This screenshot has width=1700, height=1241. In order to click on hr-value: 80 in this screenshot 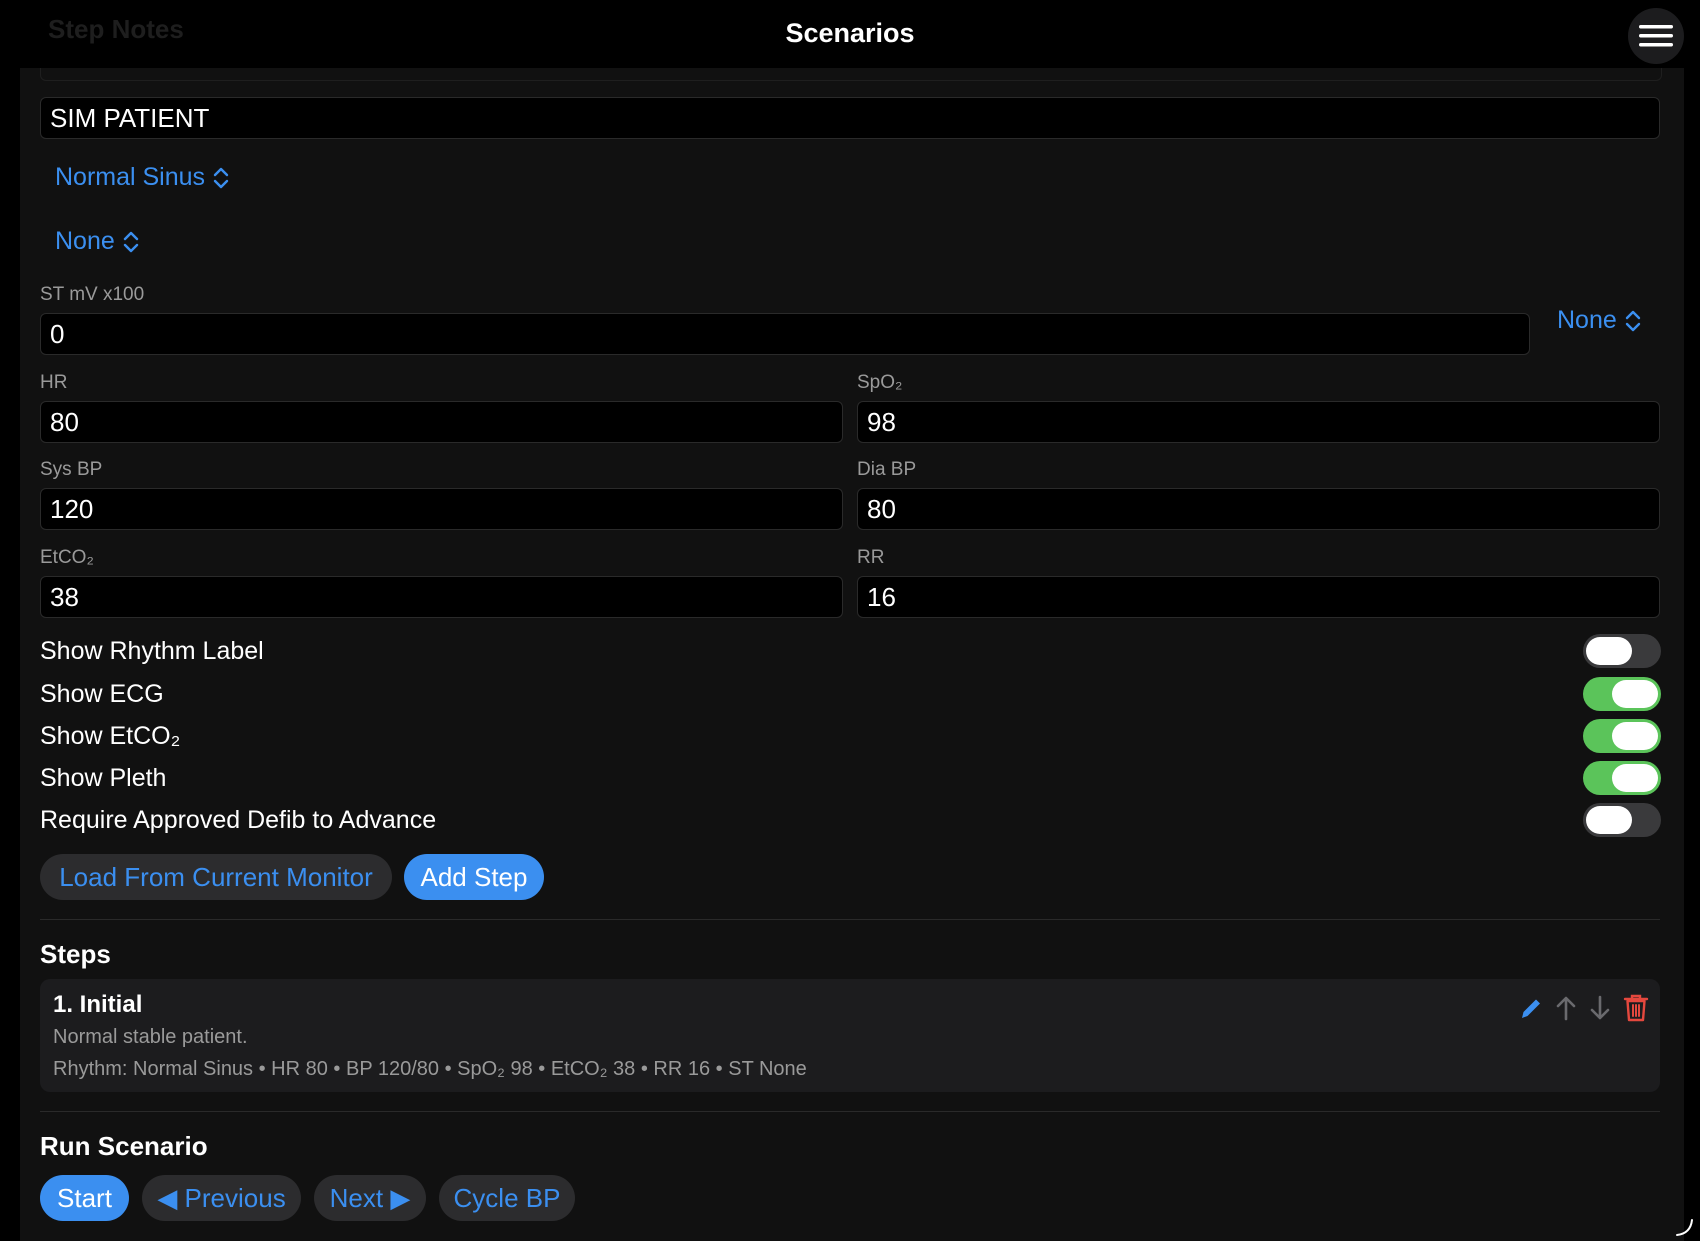, I will do `click(64, 421)`.